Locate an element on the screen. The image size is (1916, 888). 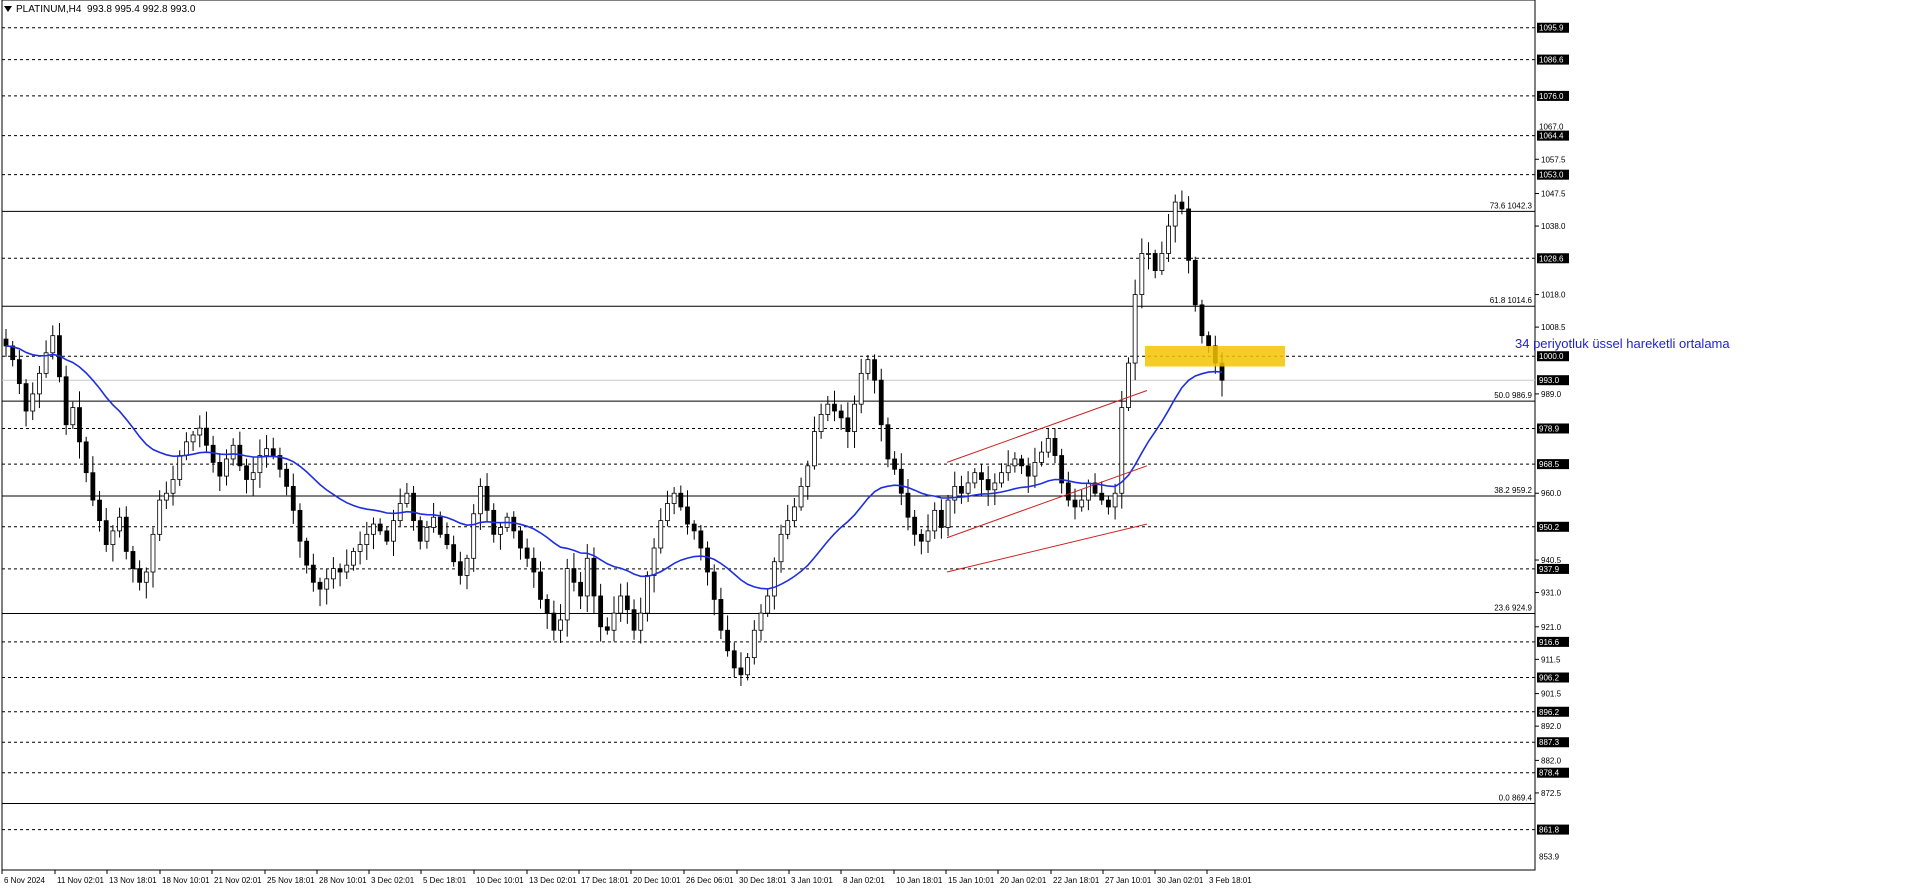
price-tag-label: 1000.0 is located at coordinates (1551, 356).